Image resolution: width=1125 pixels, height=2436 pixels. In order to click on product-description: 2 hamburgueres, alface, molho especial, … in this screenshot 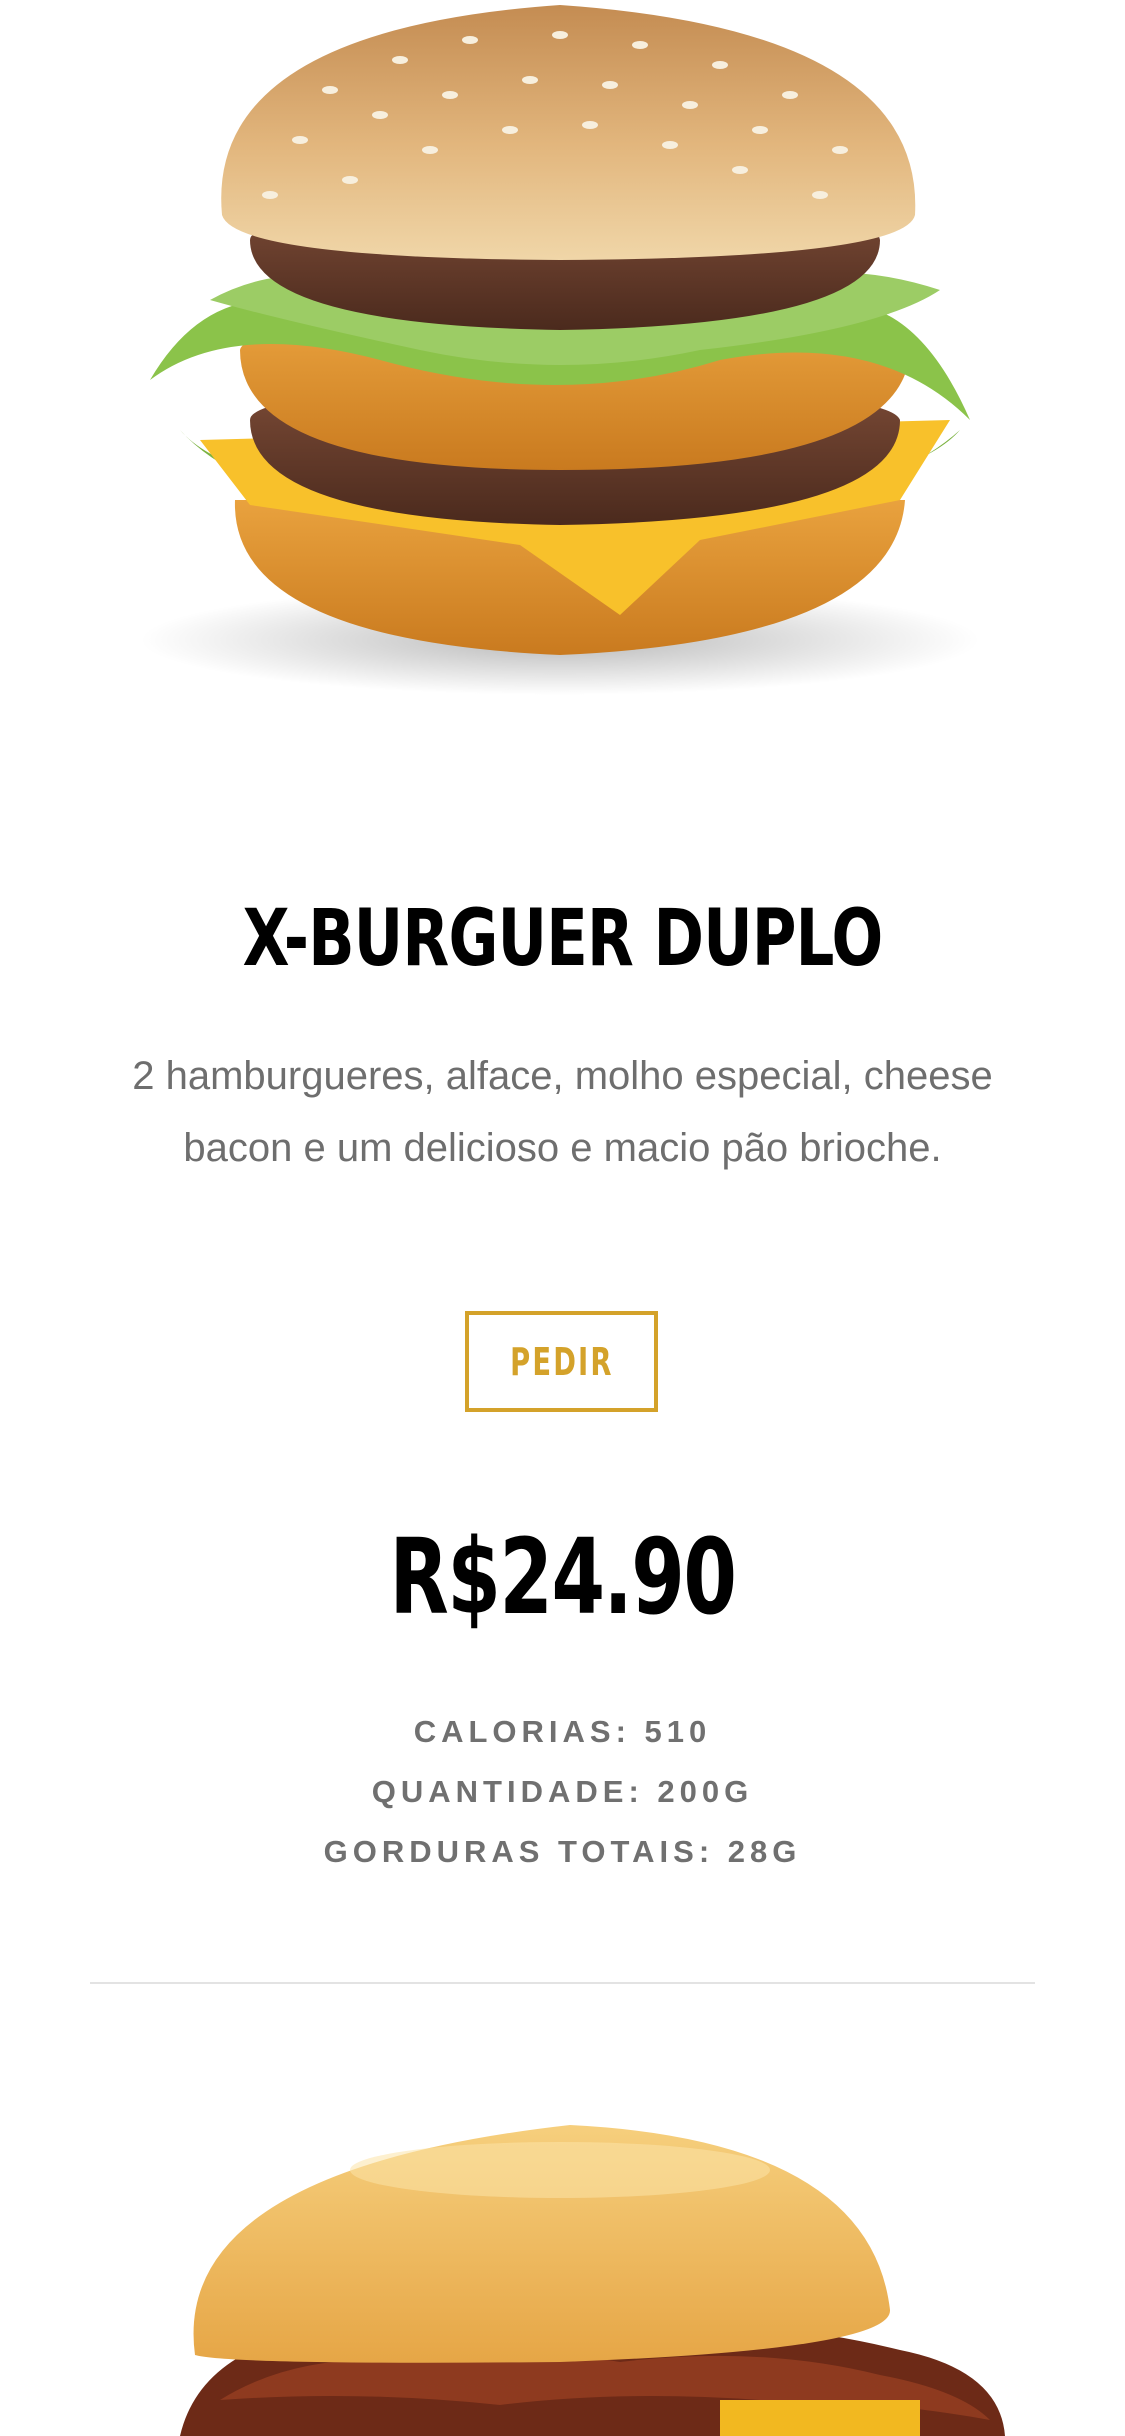, I will do `click(562, 1112)`.